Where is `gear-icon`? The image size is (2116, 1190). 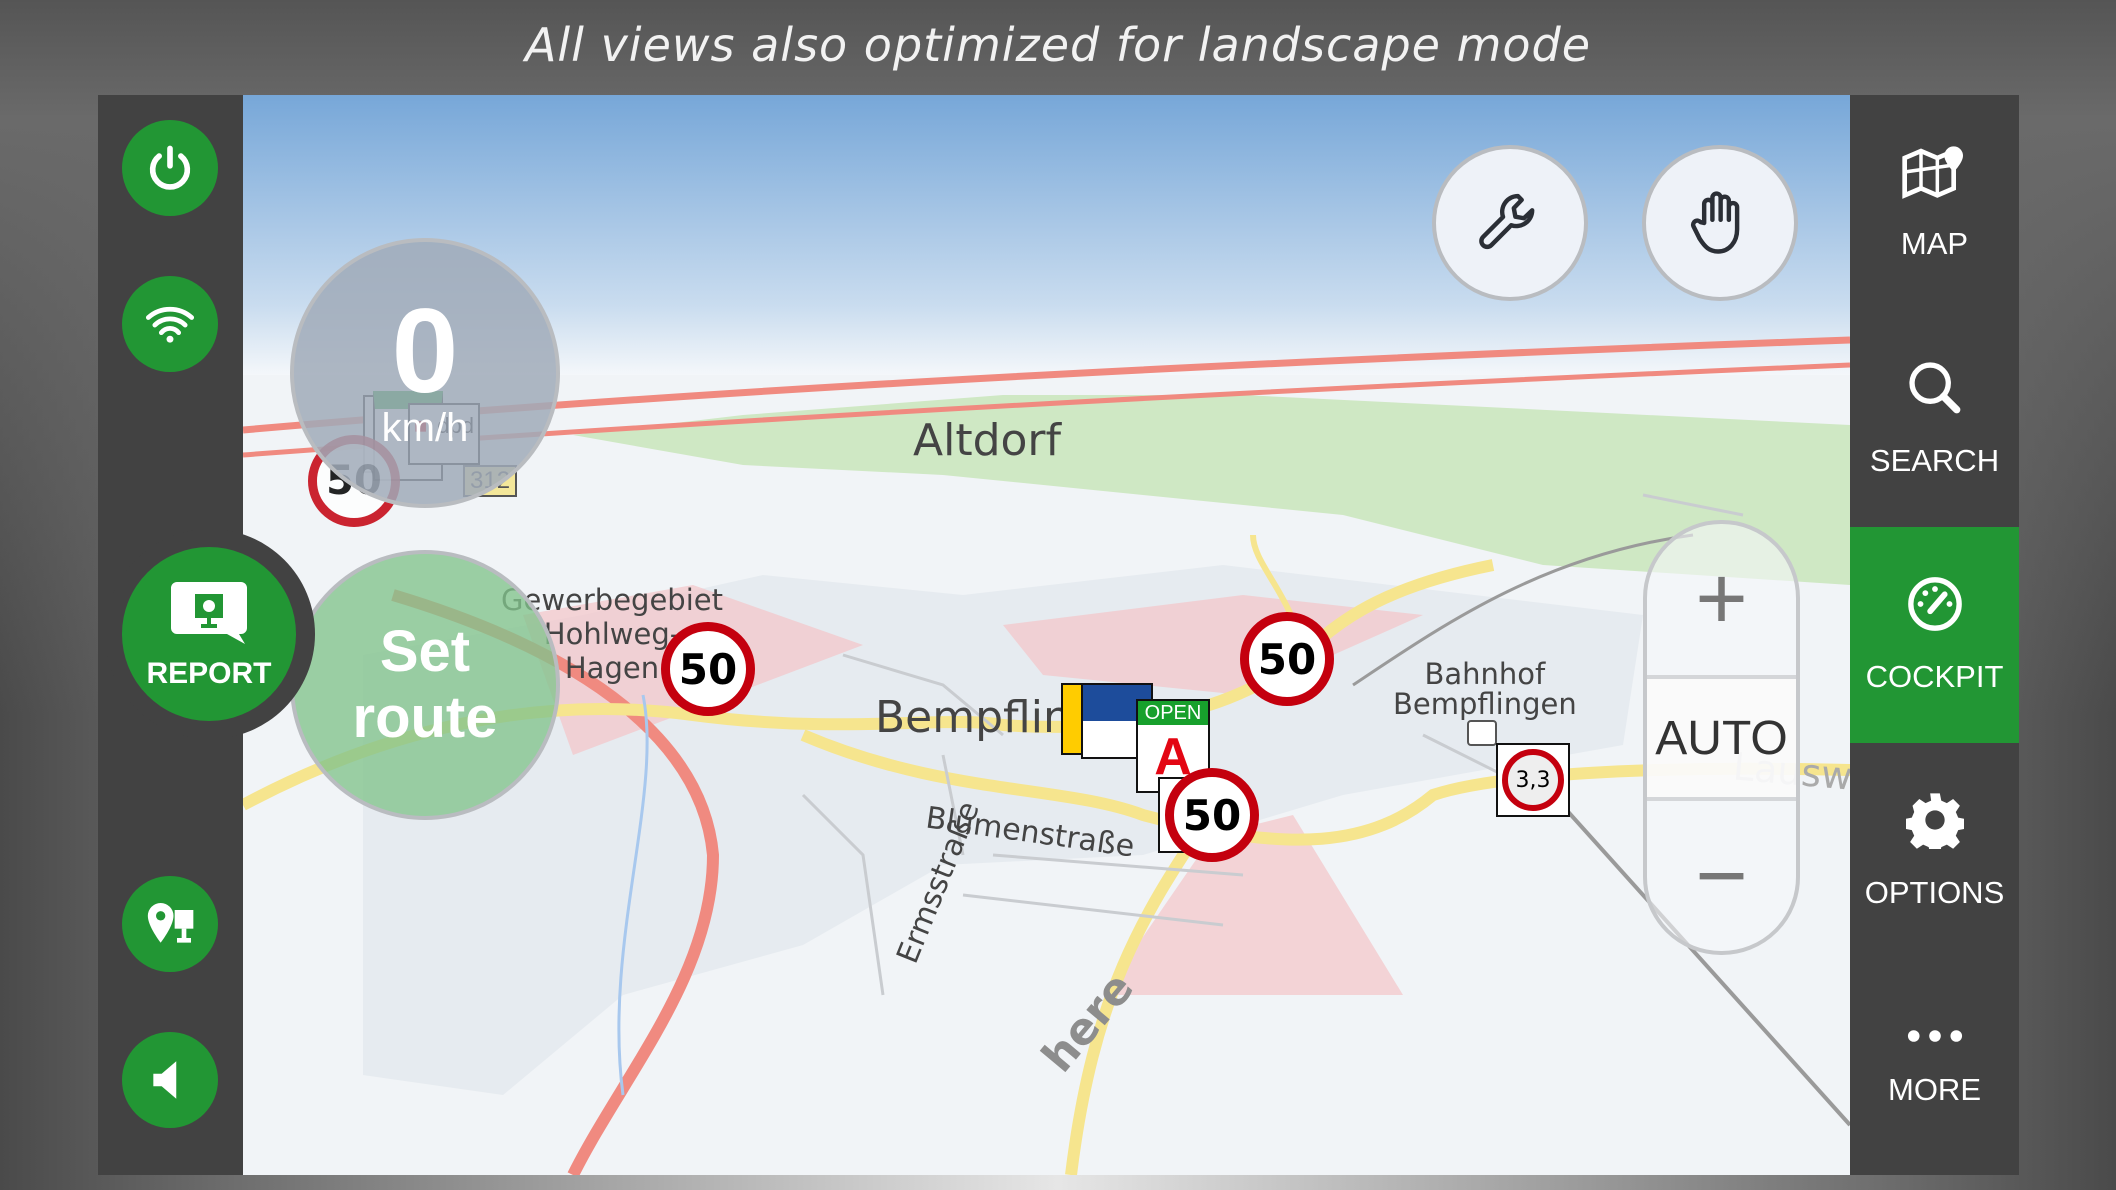
gear-icon is located at coordinates (1934, 821).